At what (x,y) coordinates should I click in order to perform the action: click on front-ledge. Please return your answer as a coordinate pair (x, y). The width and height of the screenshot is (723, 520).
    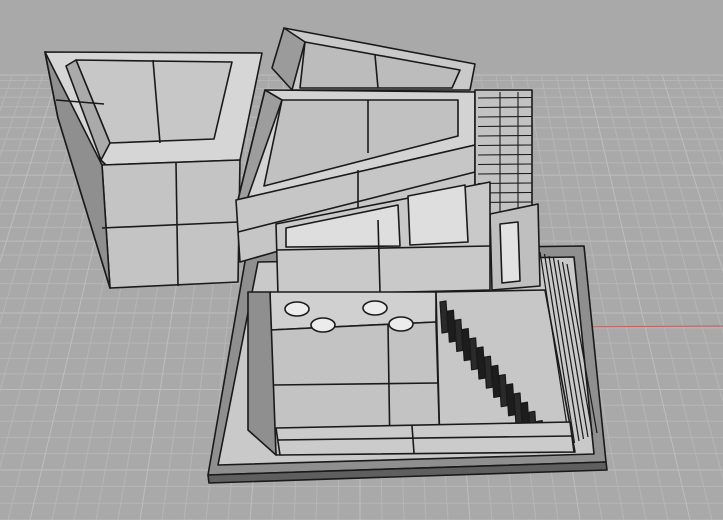
    Looking at the image, I should click on (425, 438).